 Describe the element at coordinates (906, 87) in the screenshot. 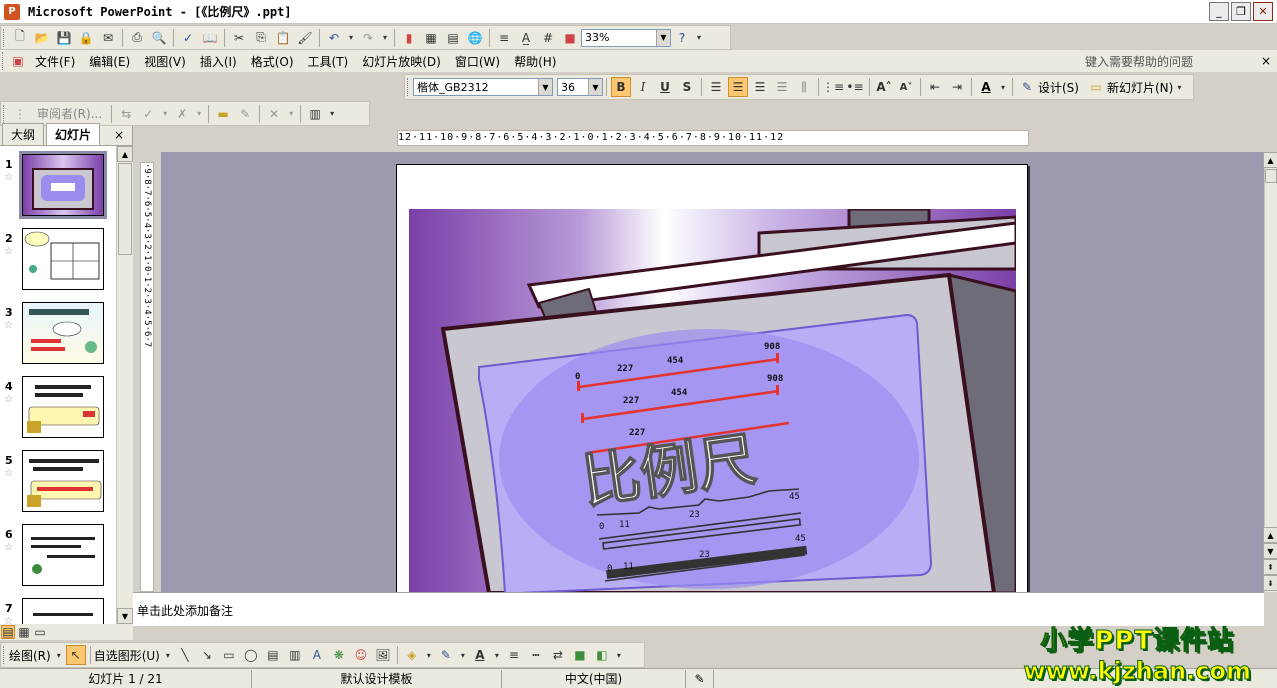

I see `decrease-font-icon: A˅` at that location.